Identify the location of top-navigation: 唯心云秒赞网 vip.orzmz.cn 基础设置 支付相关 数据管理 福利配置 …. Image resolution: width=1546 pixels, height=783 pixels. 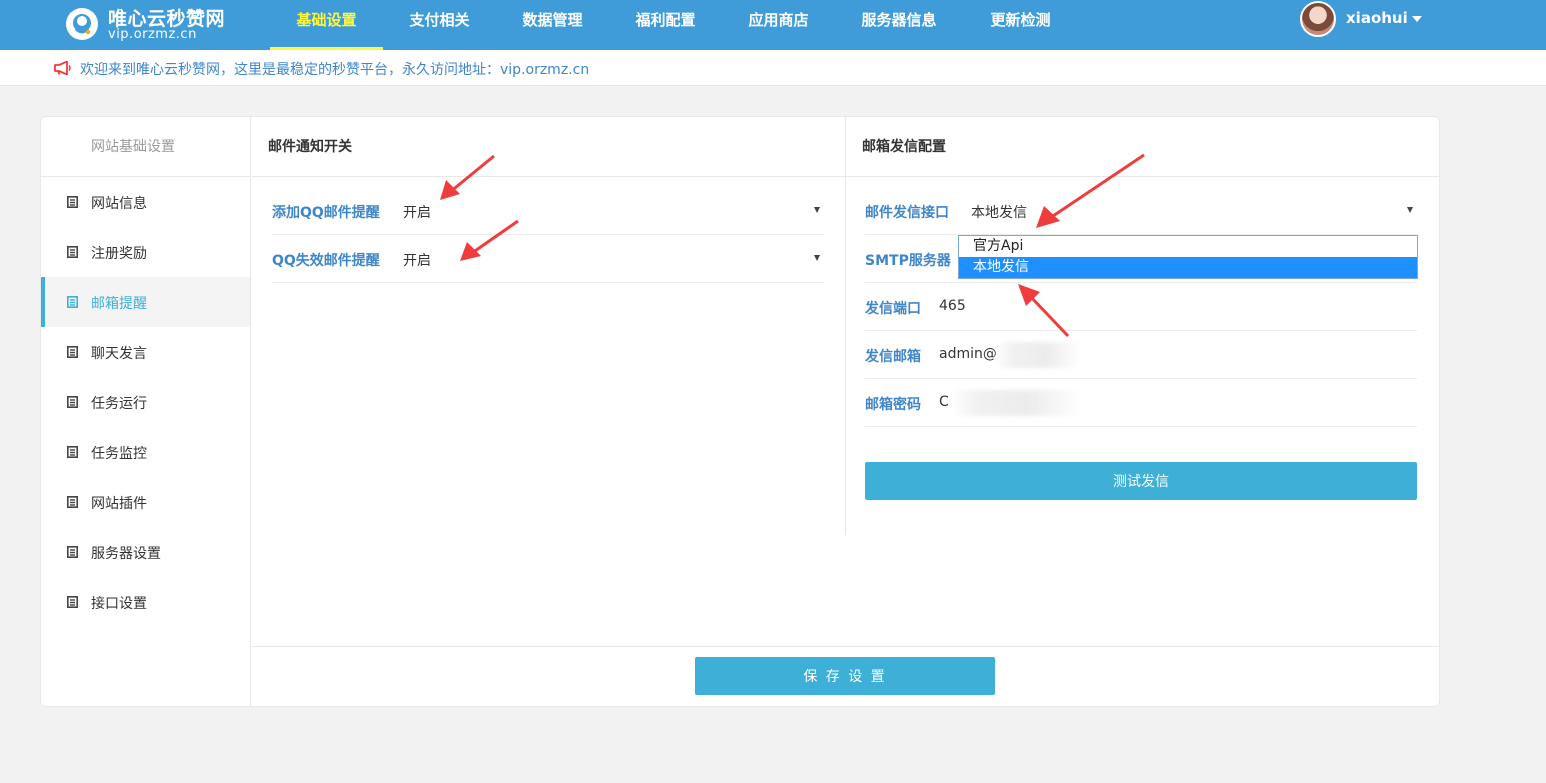
(773, 25).